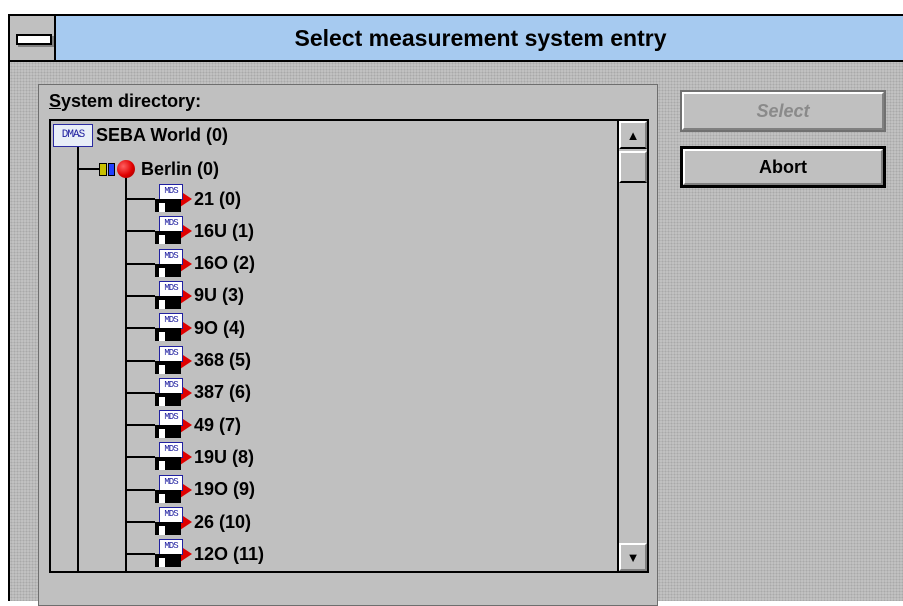 Image resolution: width=903 pixels, height=606 pixels. Describe the element at coordinates (180, 168) in the screenshot. I see `tree-node-label: Berlin (0)` at that location.